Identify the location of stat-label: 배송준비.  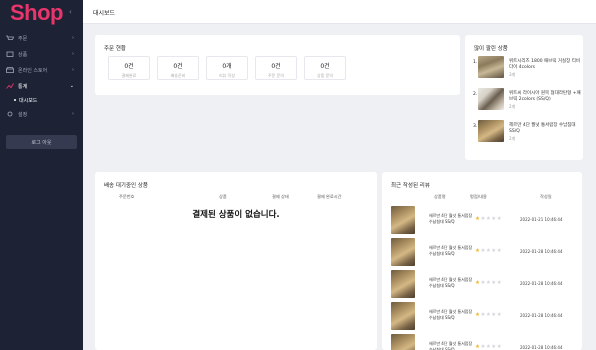
(178, 75).